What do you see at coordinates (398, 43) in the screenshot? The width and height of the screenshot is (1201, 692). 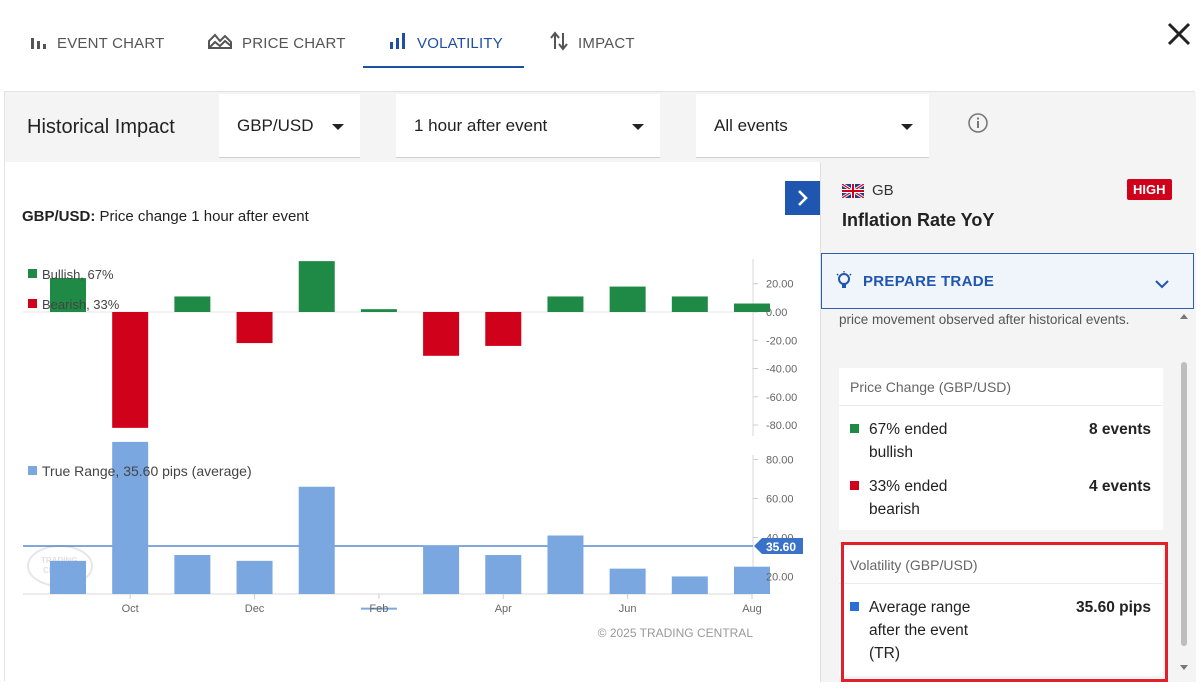 I see `volatility-bars-icon` at bounding box center [398, 43].